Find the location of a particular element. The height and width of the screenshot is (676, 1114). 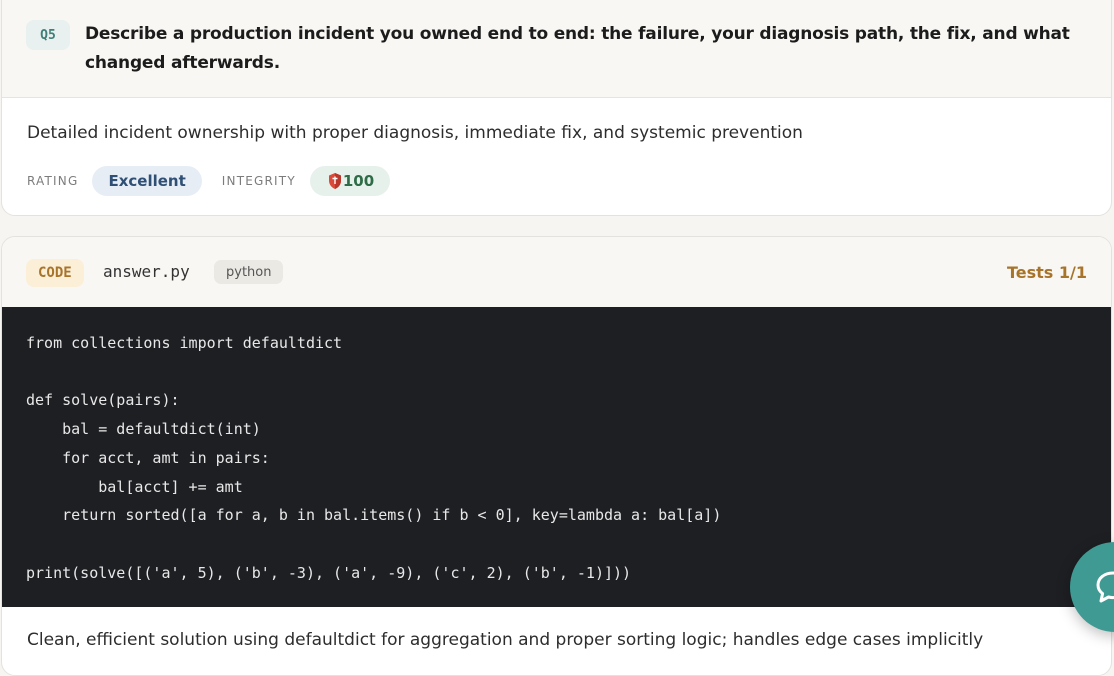

code-header: CODE answer.py python Tests 1/1 is located at coordinates (556, 272).